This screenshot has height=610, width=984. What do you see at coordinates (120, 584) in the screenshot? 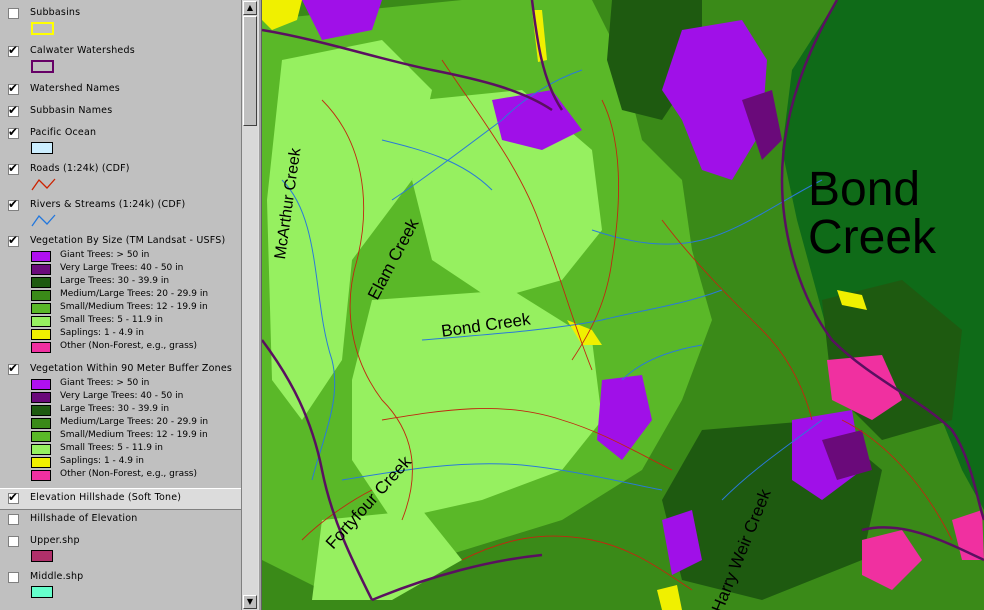
I see `layer-middle-shp: Middle.shp` at bounding box center [120, 584].